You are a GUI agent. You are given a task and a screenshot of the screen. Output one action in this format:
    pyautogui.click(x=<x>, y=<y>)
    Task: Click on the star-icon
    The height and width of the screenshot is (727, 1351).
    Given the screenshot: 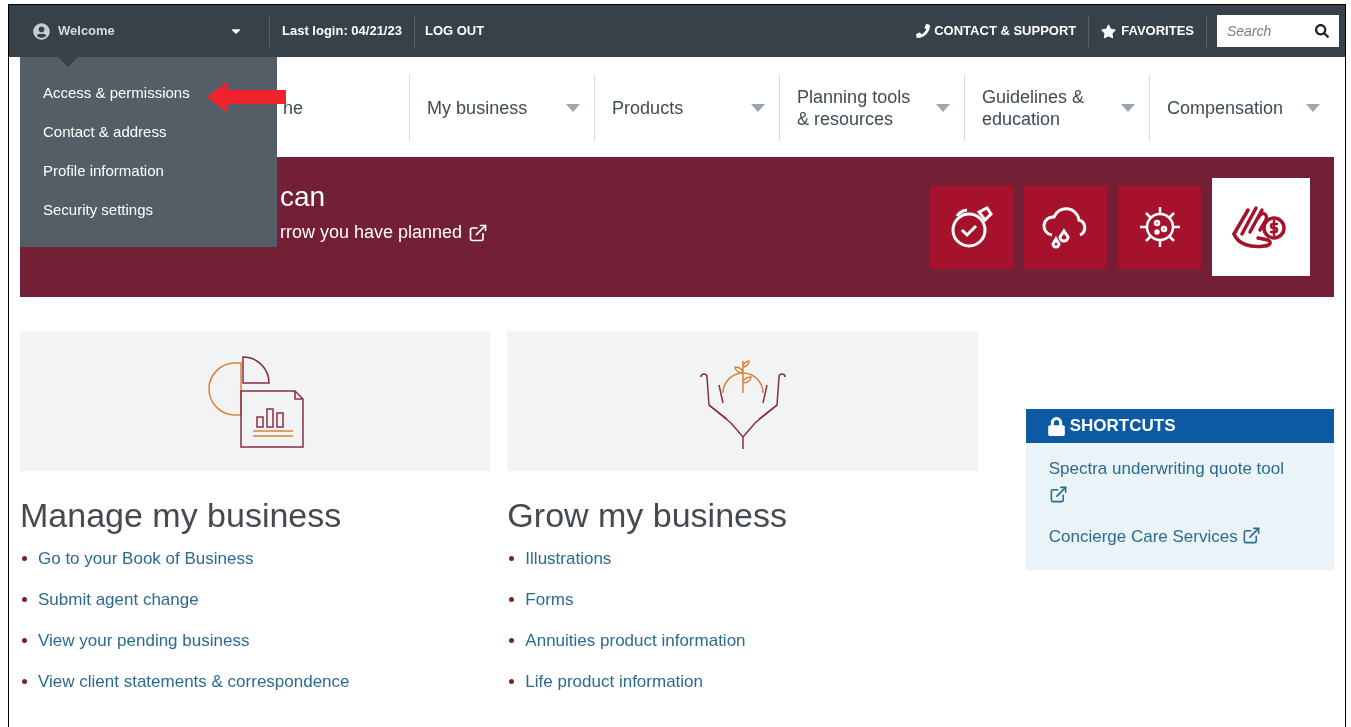 What is the action you would take?
    pyautogui.click(x=1109, y=31)
    